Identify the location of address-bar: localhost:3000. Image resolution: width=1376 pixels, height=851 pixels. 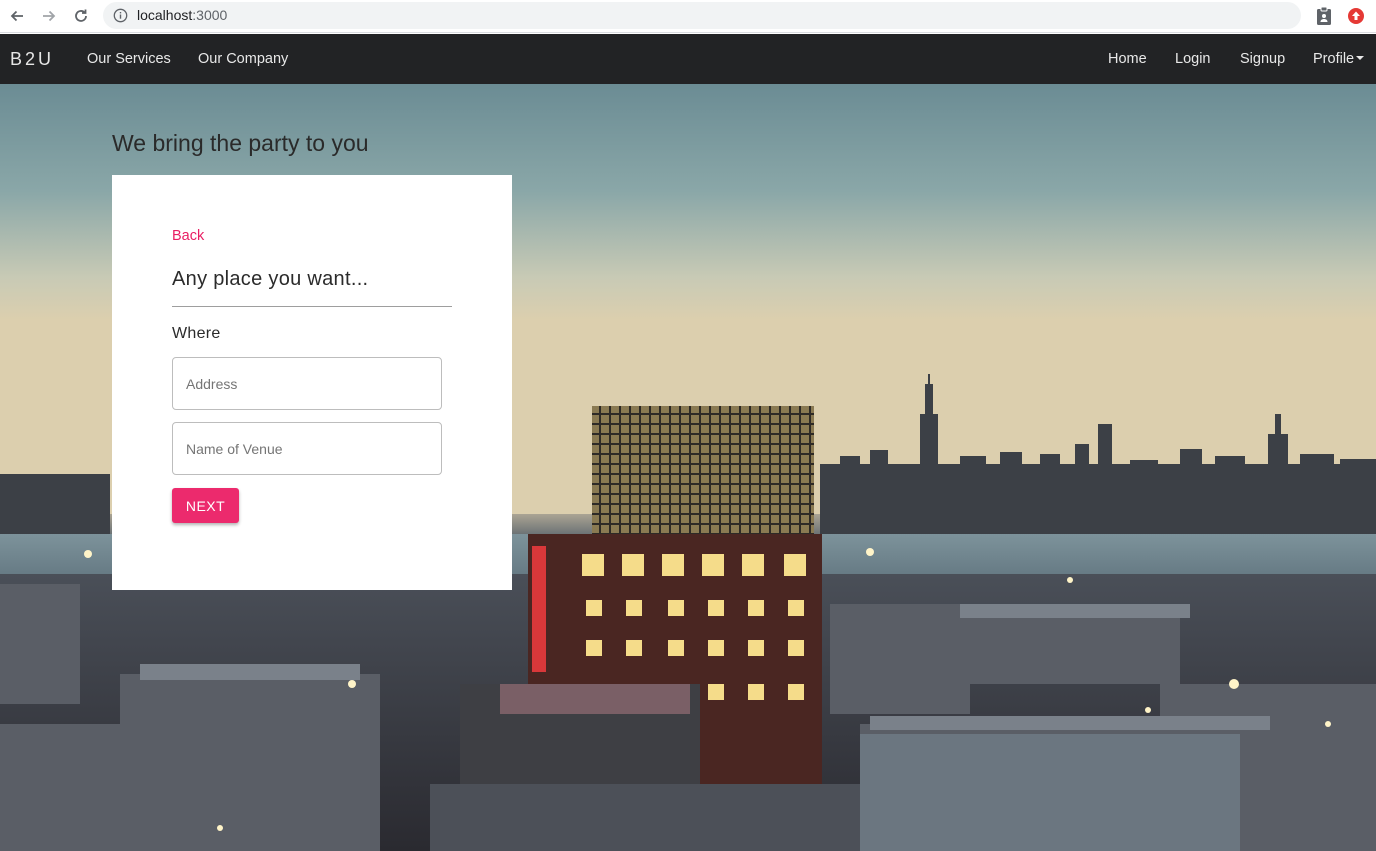
(702, 15).